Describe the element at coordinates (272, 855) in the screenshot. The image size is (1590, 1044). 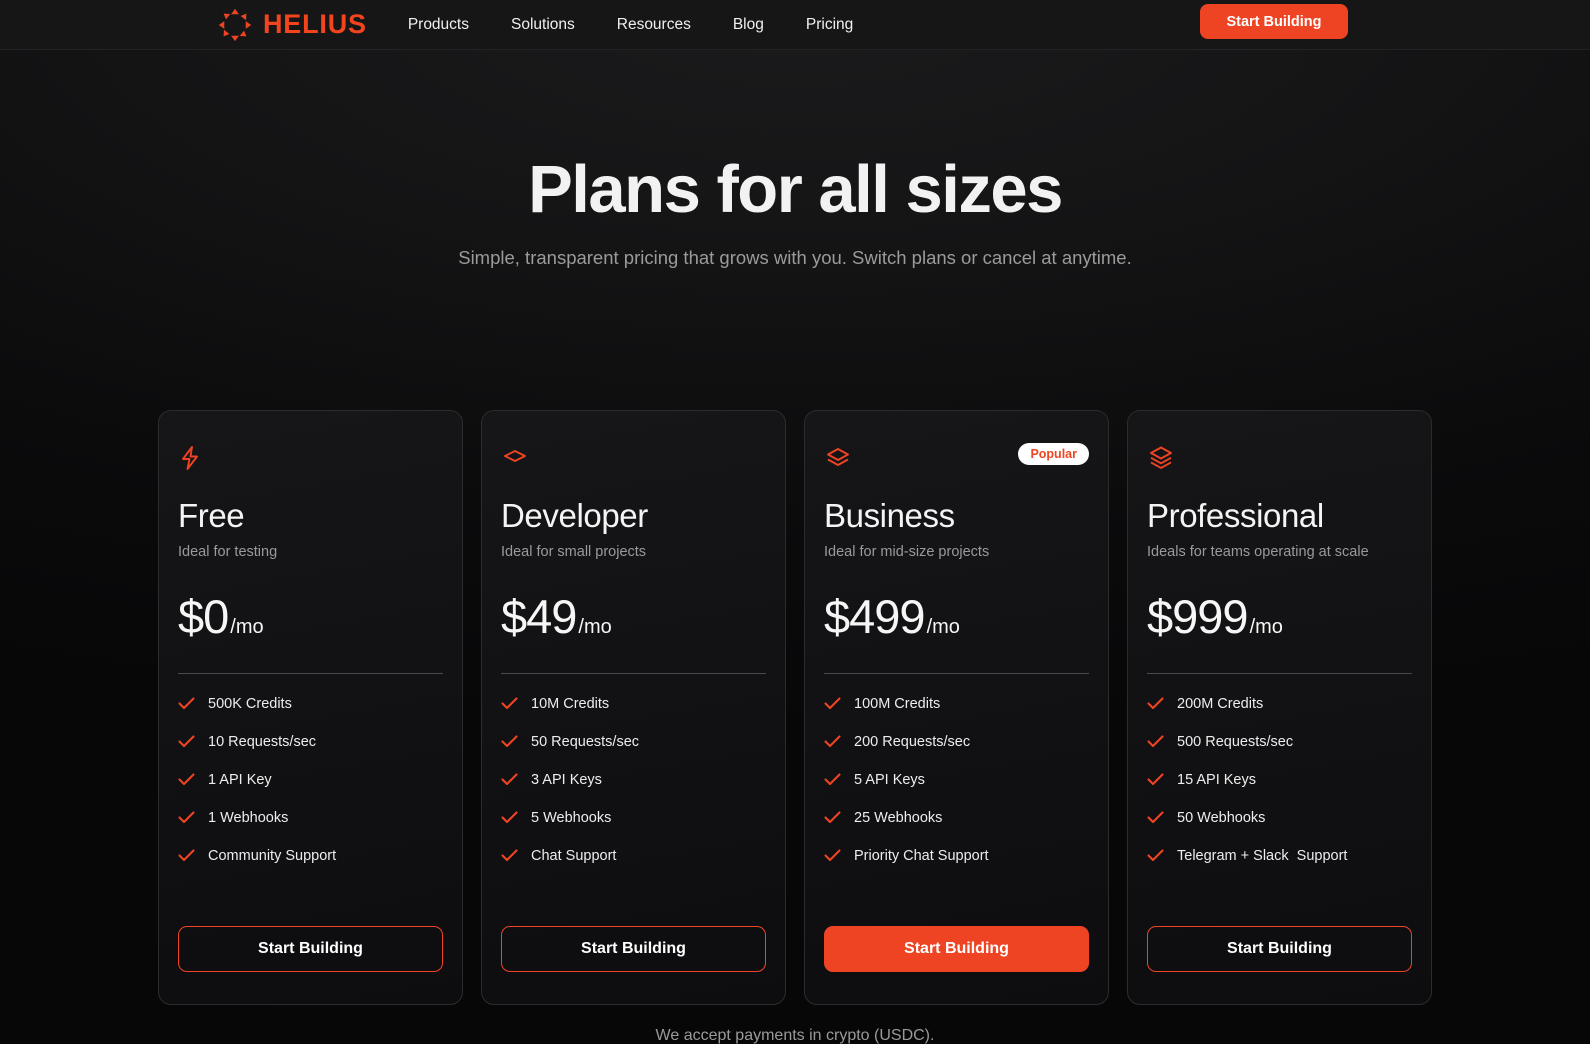
I see `feature-label: Community Support` at that location.